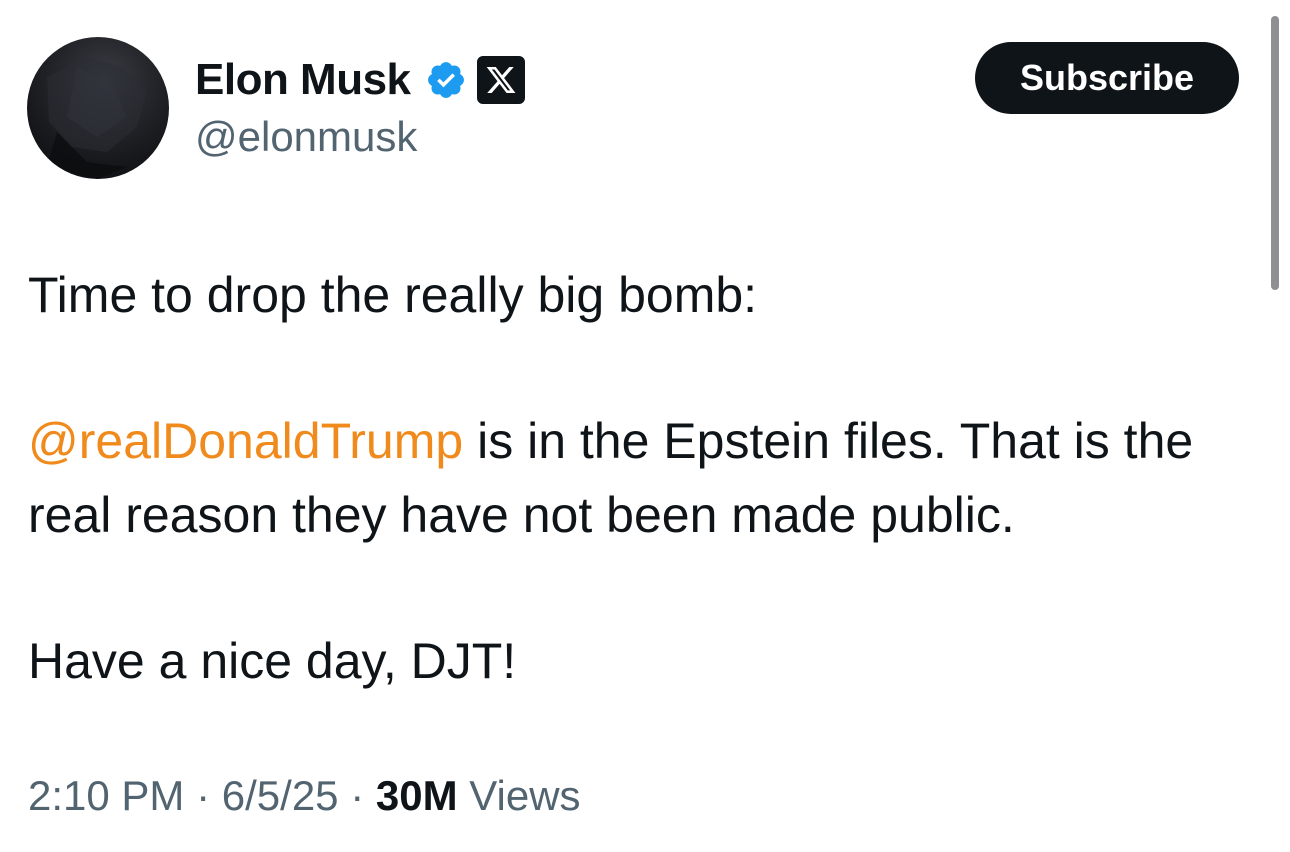 This screenshot has height=852, width=1290. Describe the element at coordinates (97, 118) in the screenshot. I see `avatar-image` at that location.